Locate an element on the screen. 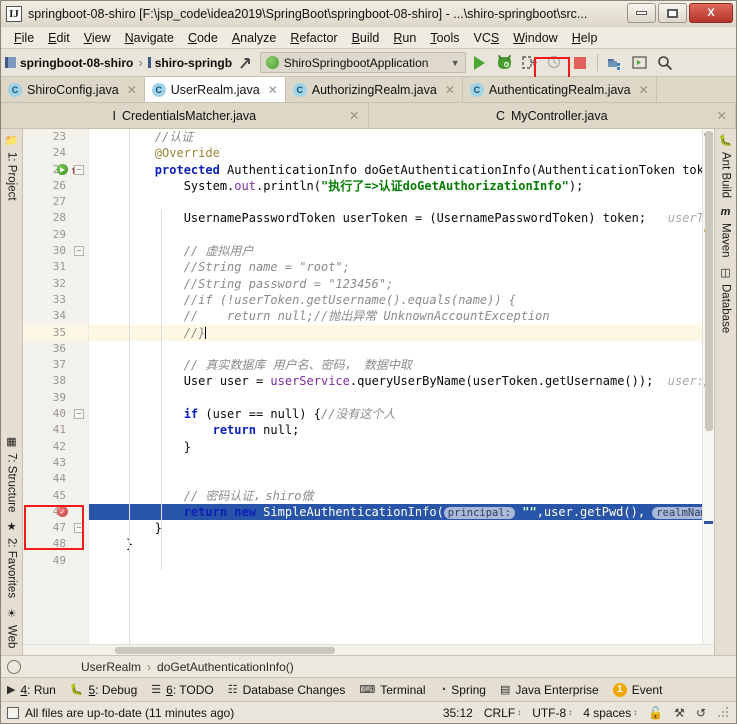 The image size is (737, 724). tool-window-todo: ☰ 6: TODO is located at coordinates (182, 690).